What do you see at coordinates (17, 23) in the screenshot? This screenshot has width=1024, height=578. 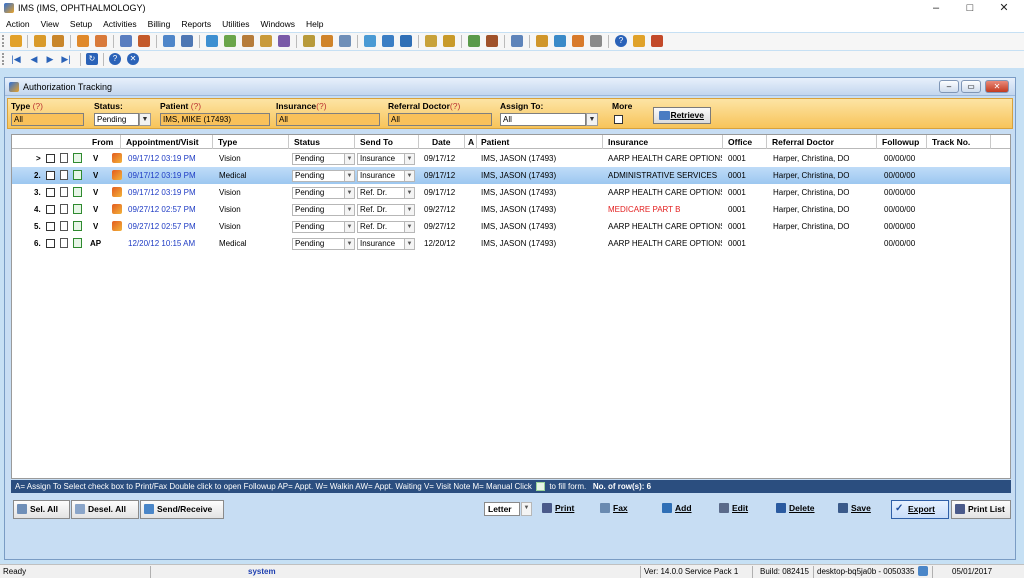 I see `menu-action: Action` at bounding box center [17, 23].